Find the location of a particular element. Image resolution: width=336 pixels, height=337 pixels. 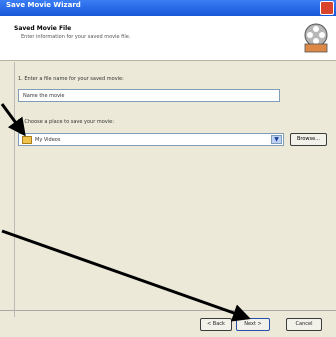

title-bar: Save Movie Wizard is located at coordinates (168, 8).